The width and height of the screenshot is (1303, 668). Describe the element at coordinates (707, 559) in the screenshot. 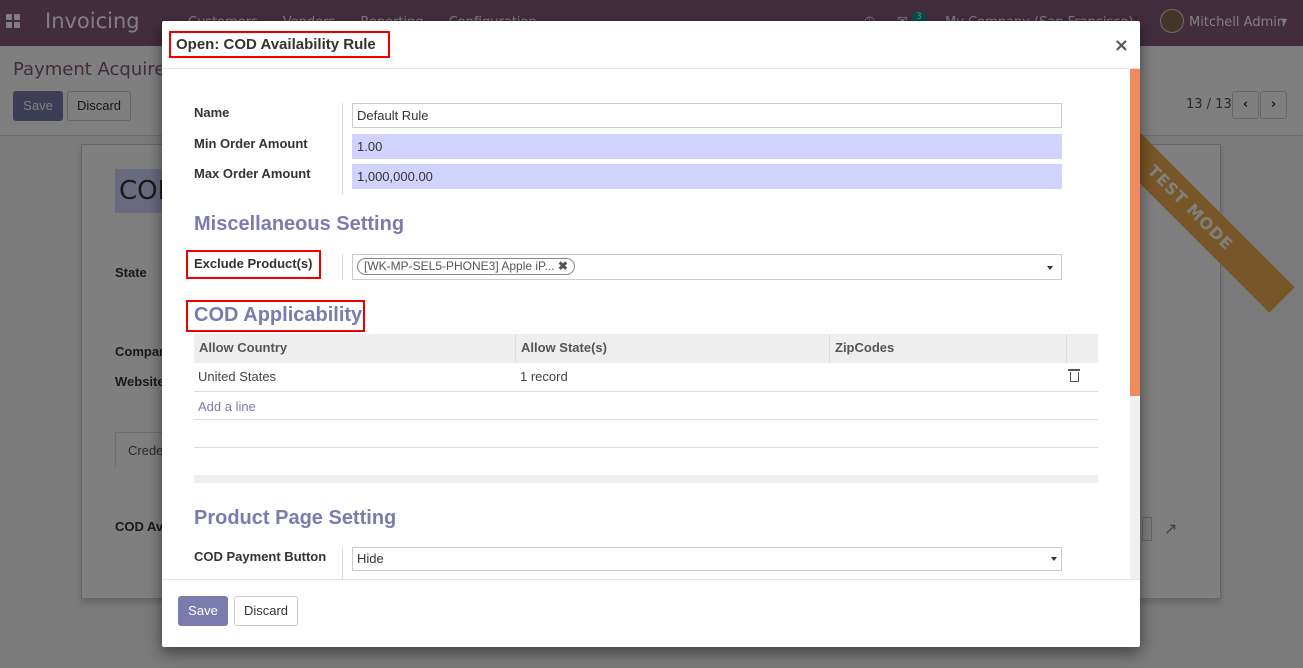

I see `cod-payment-button-select: Hide` at that location.